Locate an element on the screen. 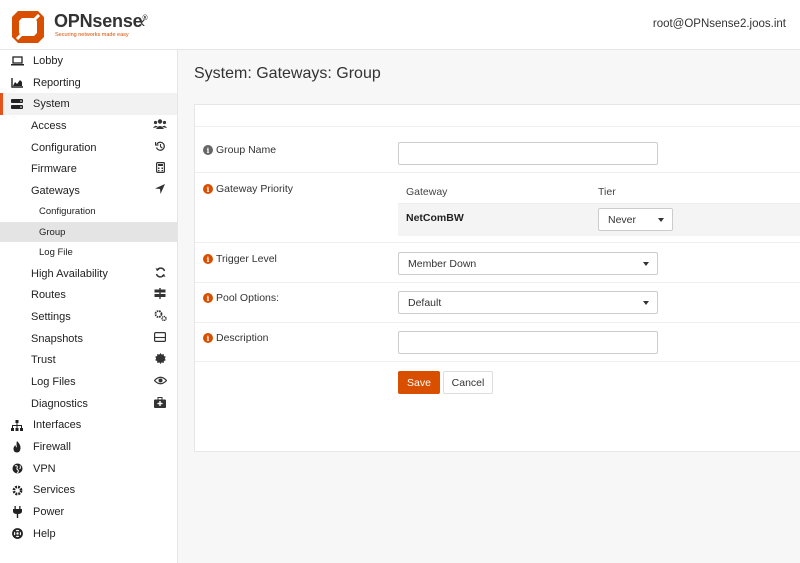 The height and width of the screenshot is (563, 800). sidebar-item-system: System is located at coordinates (90, 104).